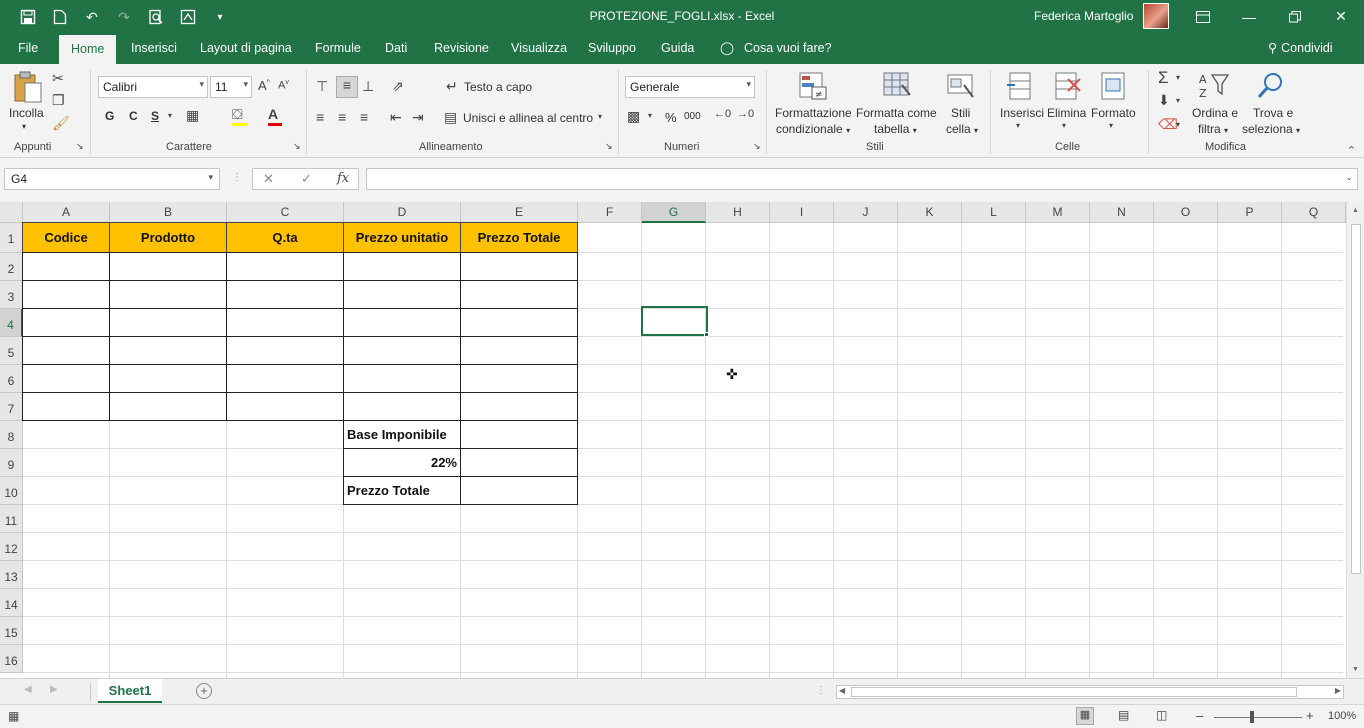  Describe the element at coordinates (1178, 77) in the screenshot. I see `autosum-dropdown-icon: ▾` at that location.